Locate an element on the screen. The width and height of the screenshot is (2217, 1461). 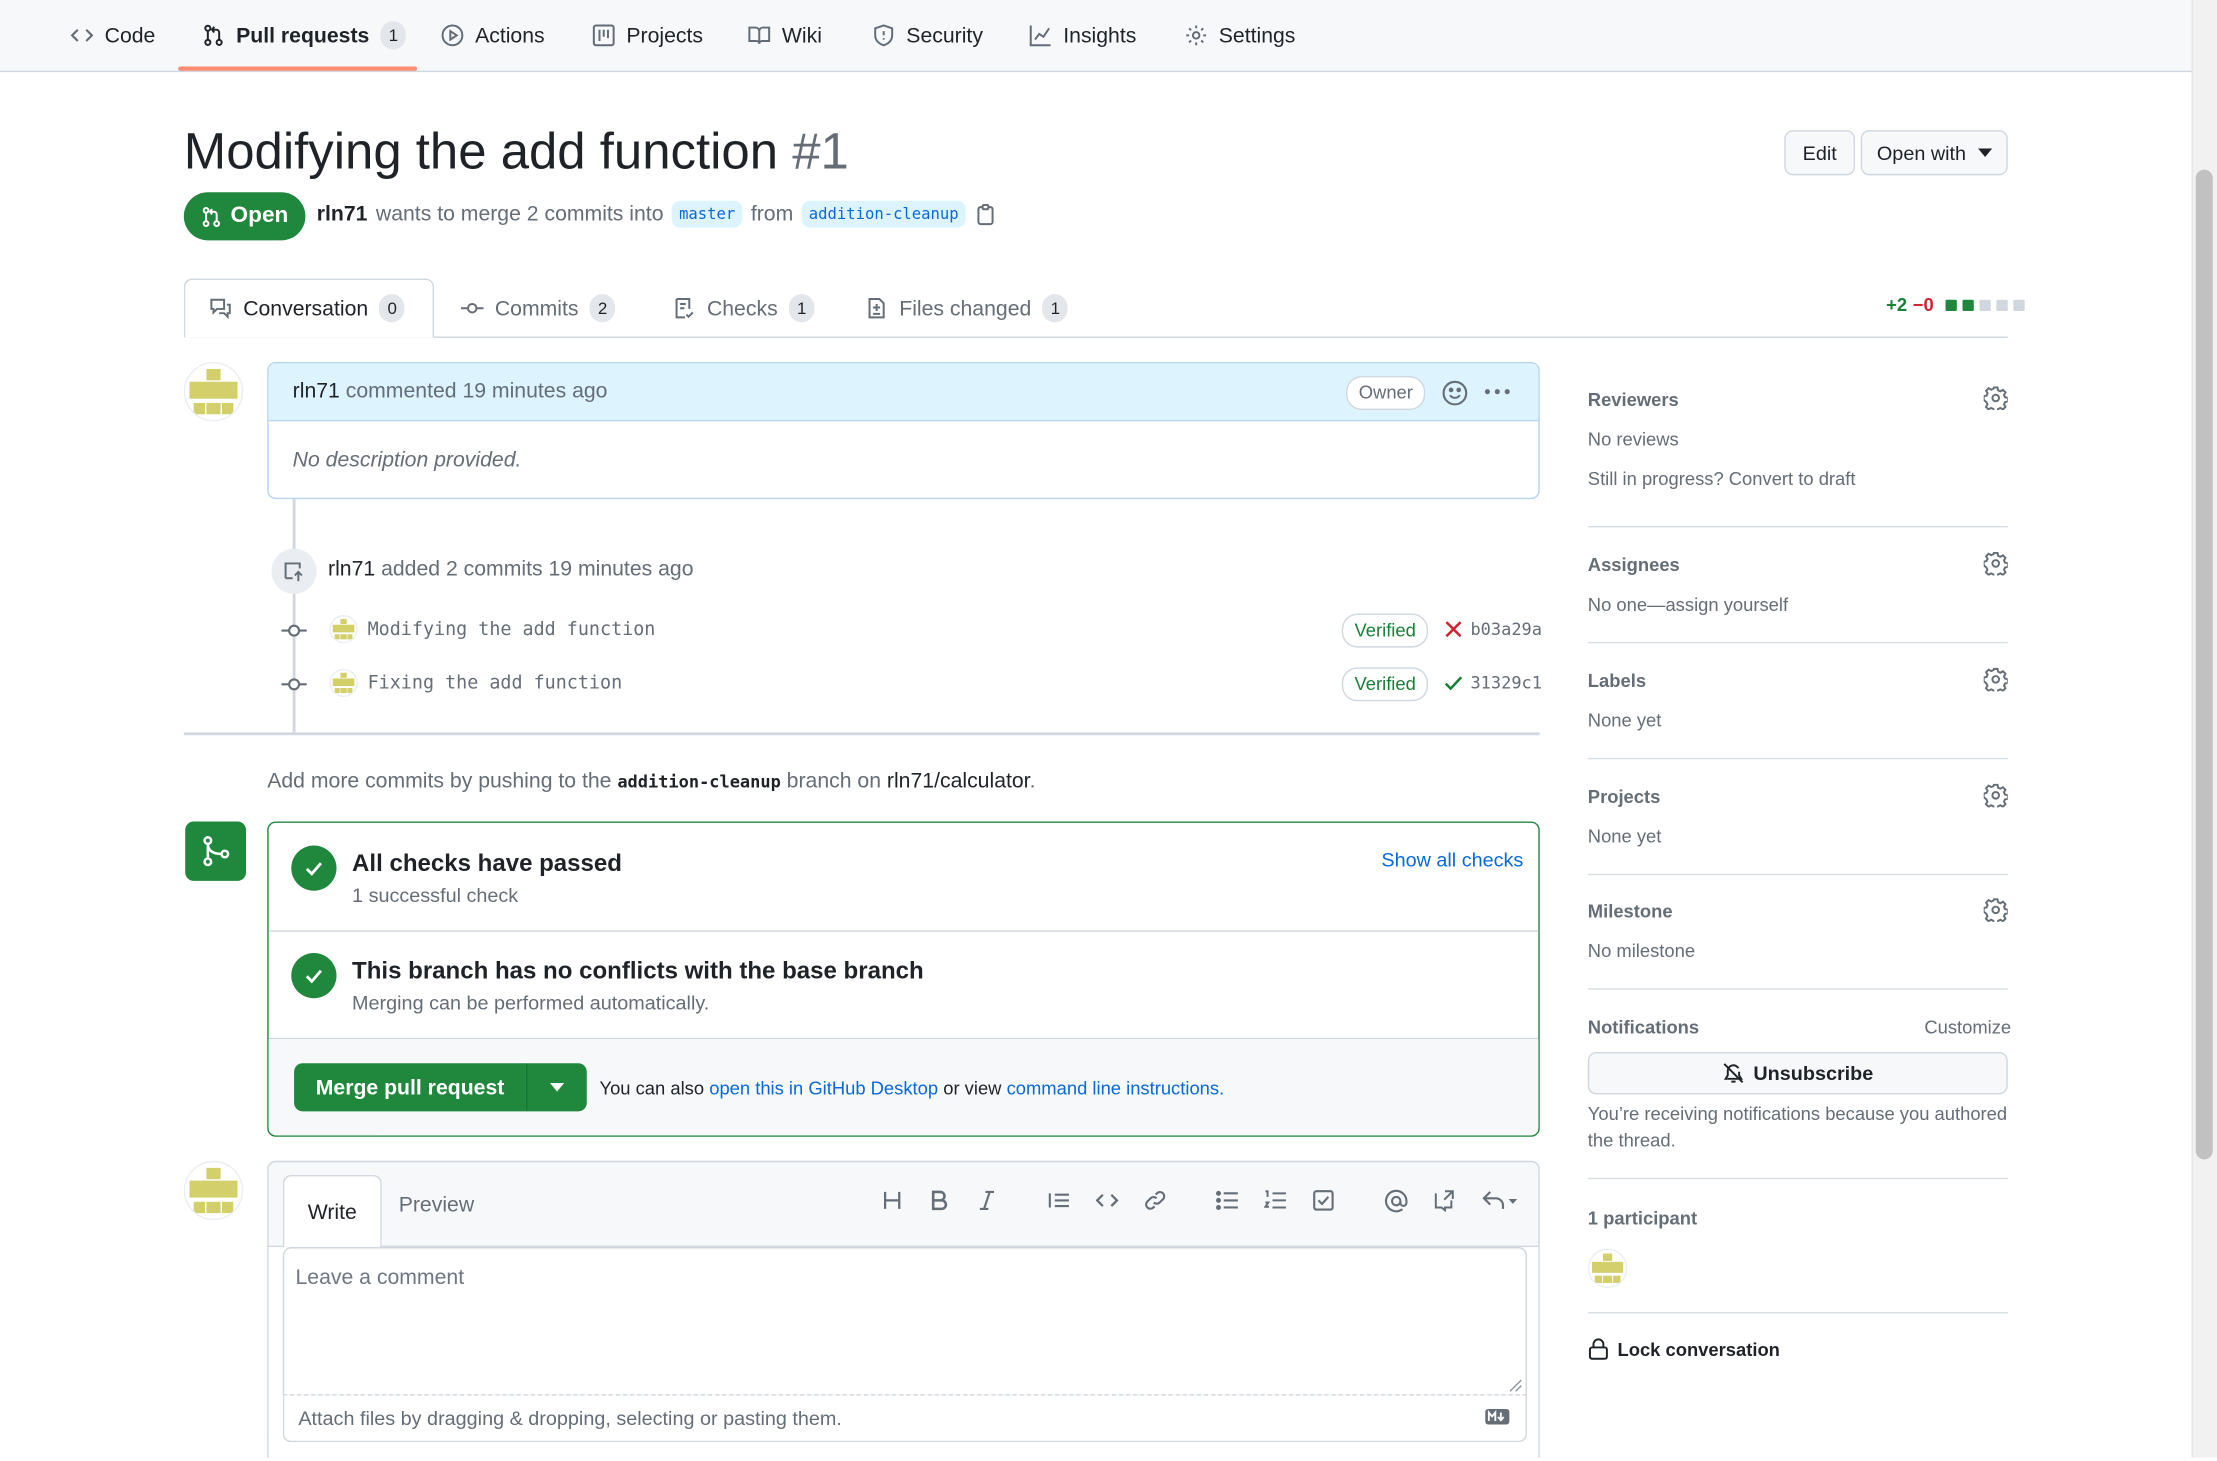
code-button is located at coordinates (1107, 1200).